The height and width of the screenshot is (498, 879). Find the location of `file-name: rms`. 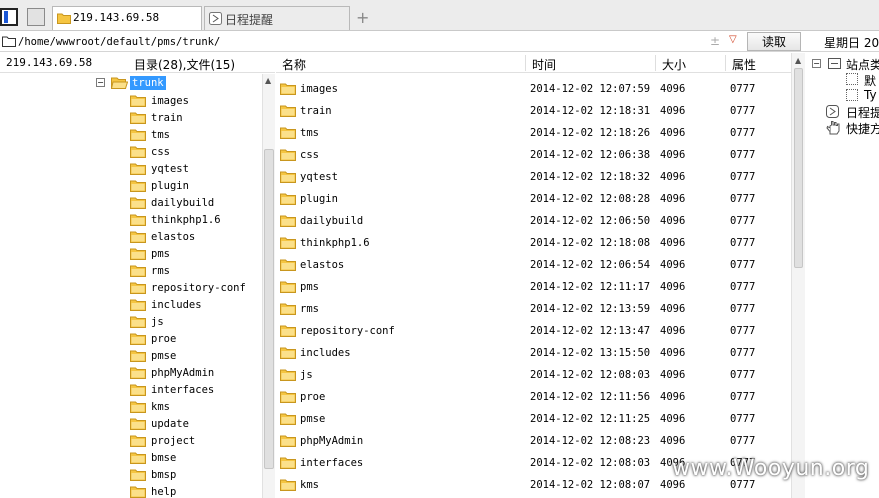

file-name: rms is located at coordinates (309, 309).